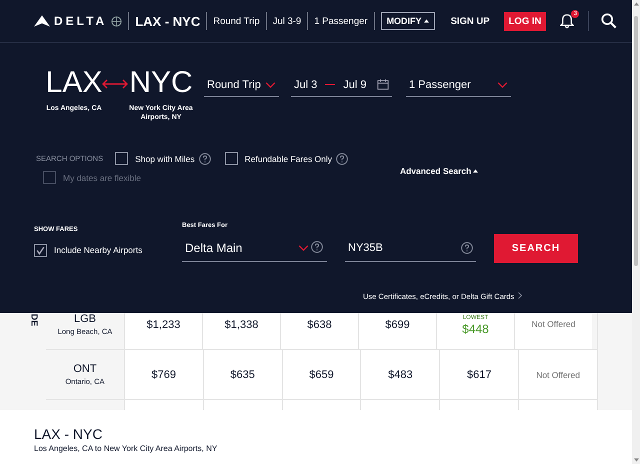 This screenshot has height=464, width=640. Describe the element at coordinates (116, 21) in the screenshot. I see `globe-icon` at that location.